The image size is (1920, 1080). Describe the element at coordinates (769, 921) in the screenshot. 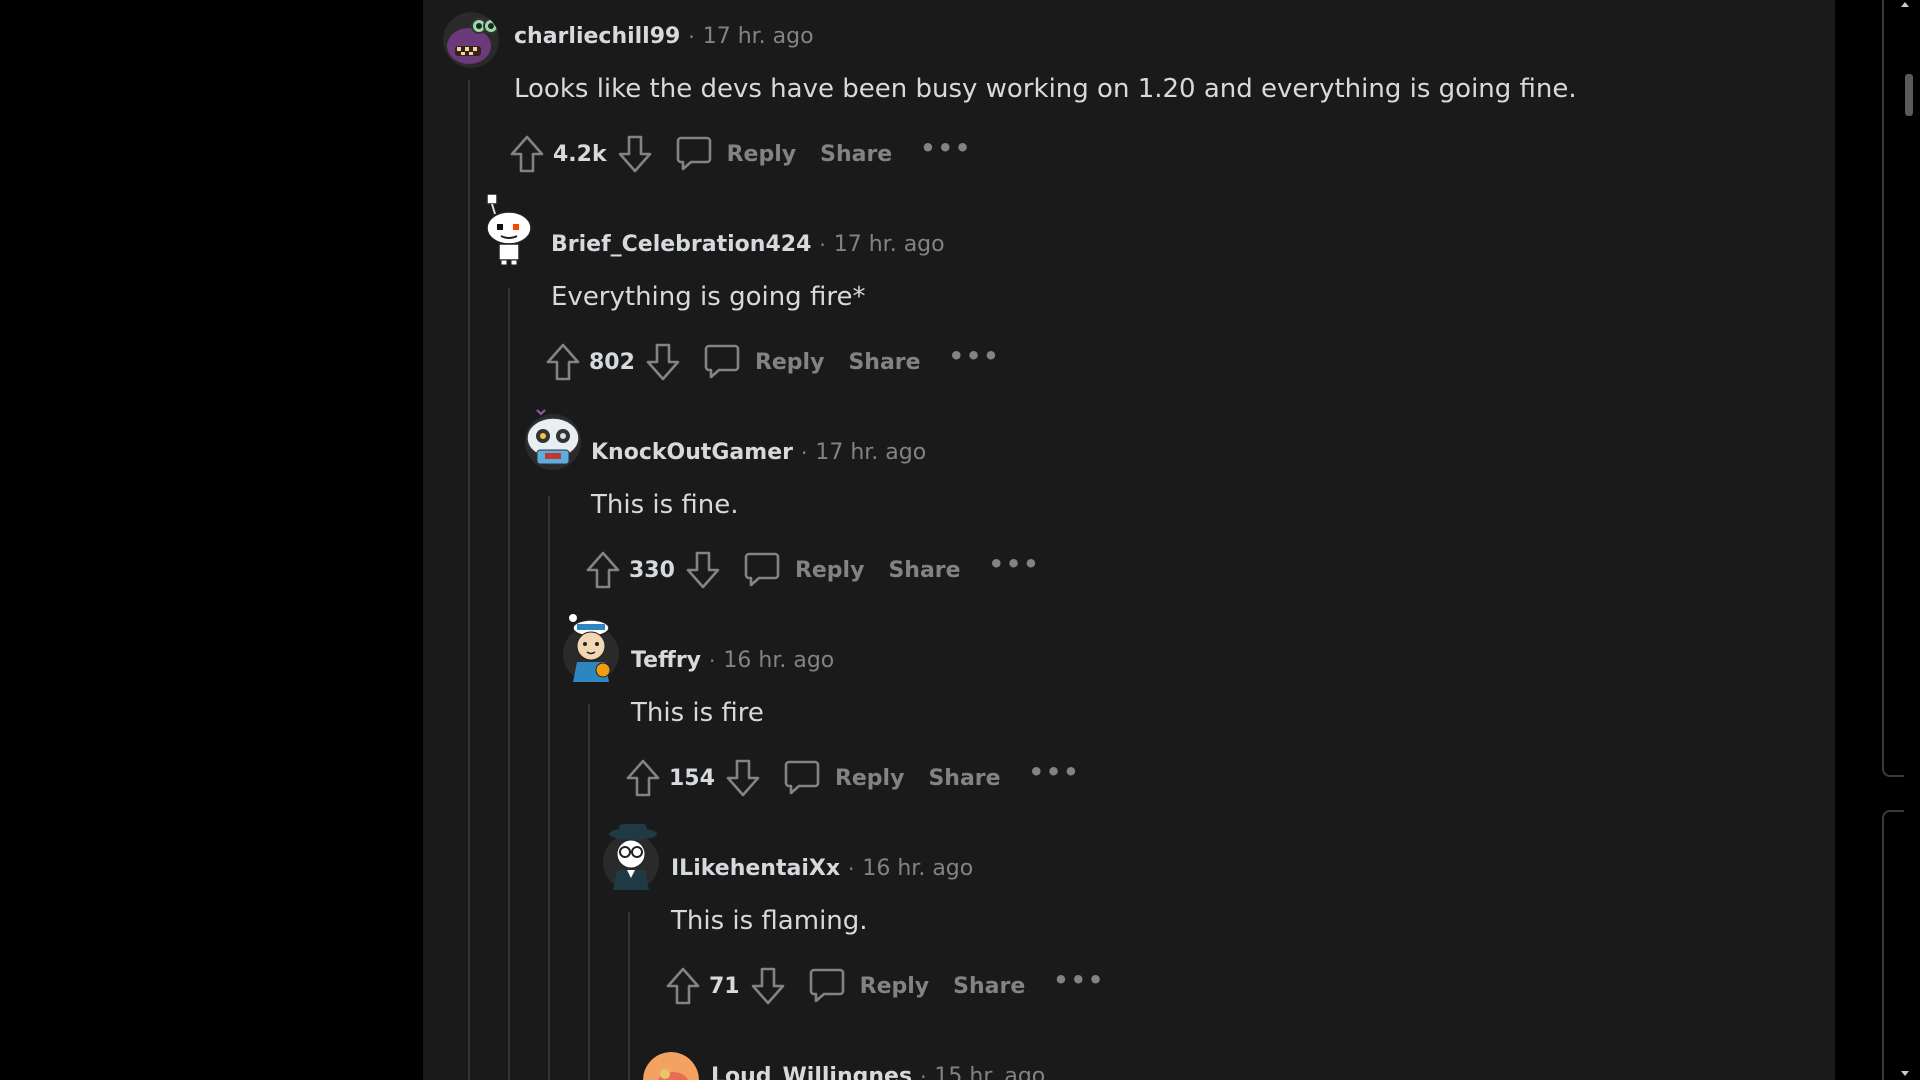

I see `comment-body: This is flaming.` at that location.